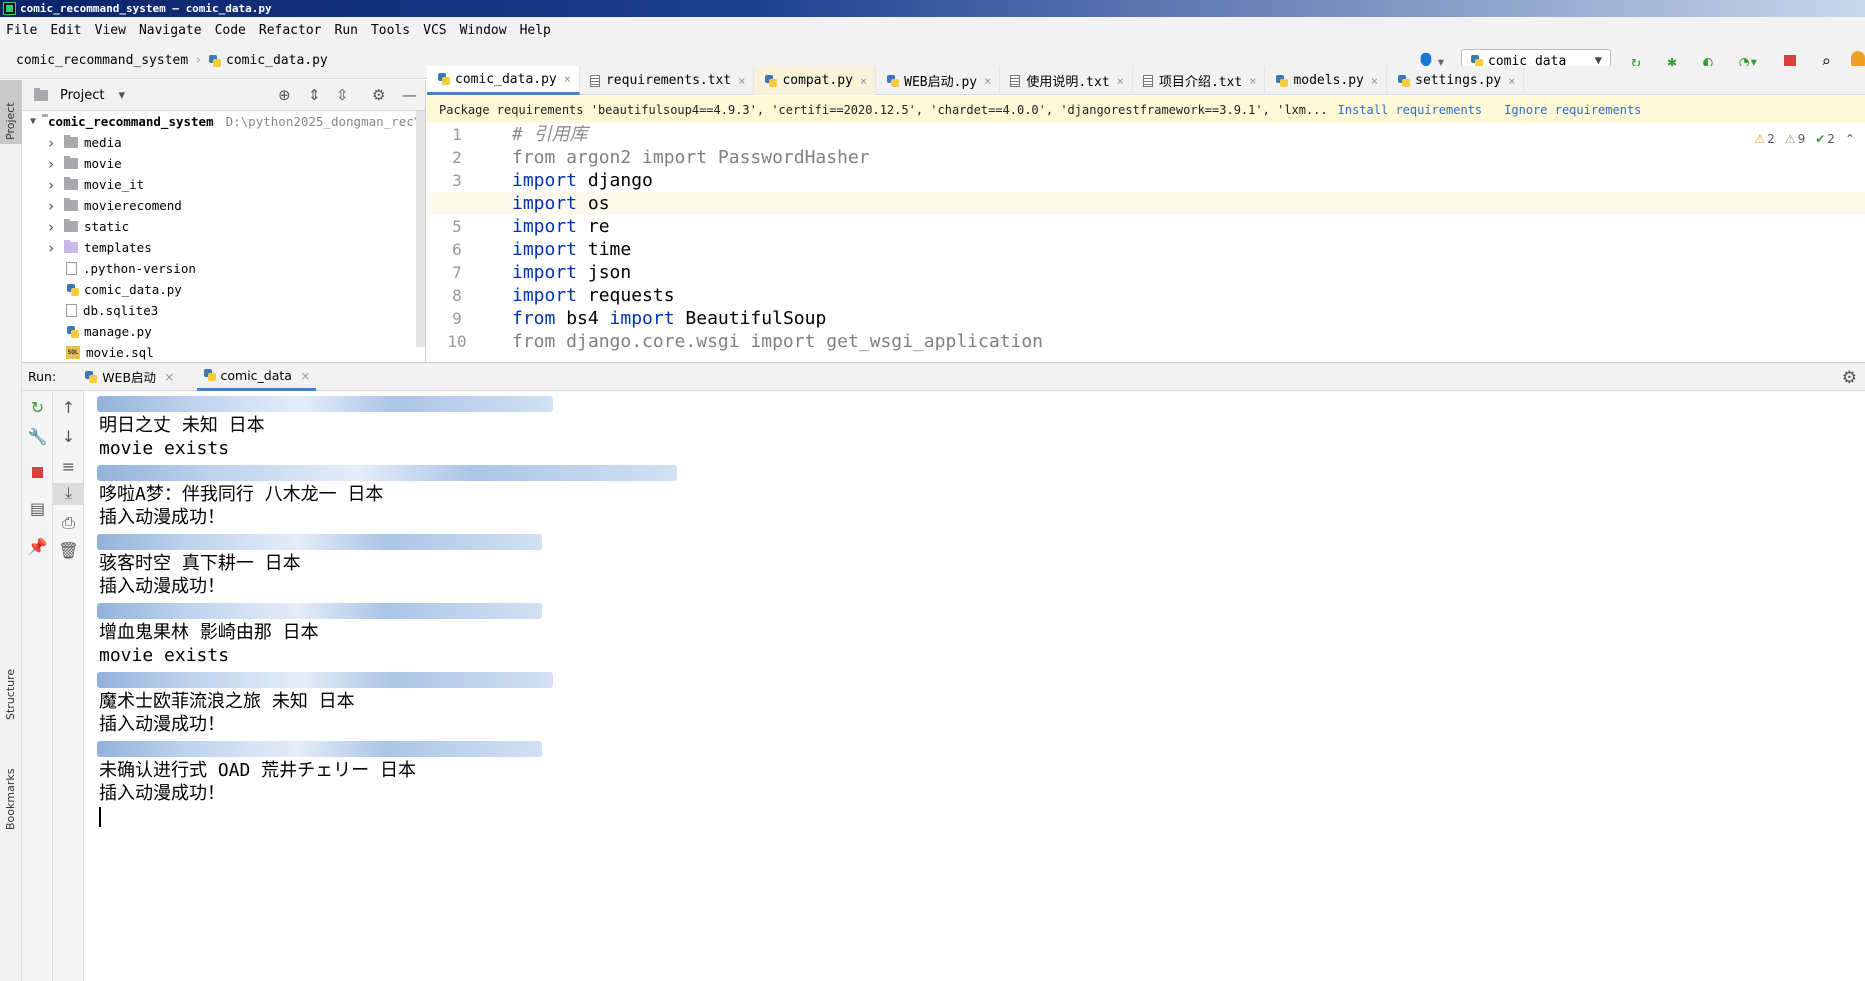 The height and width of the screenshot is (981, 1865). I want to click on menu-vcs: VCS, so click(434, 30).